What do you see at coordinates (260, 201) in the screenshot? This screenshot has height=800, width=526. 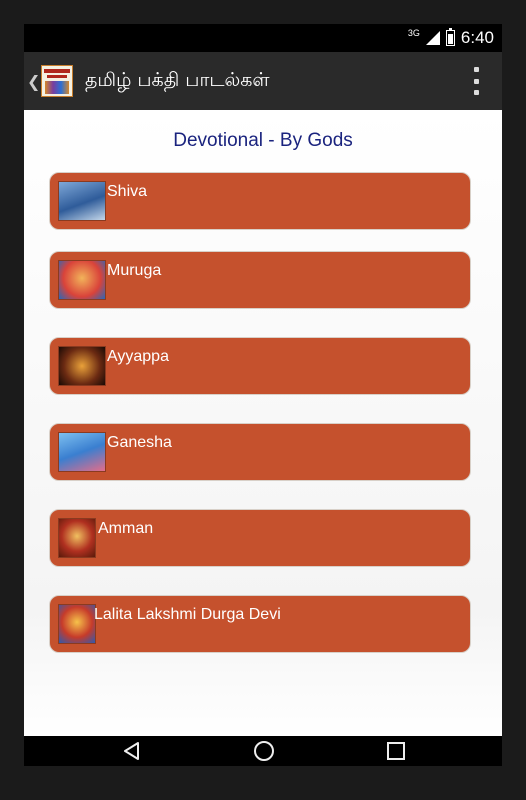 I see `list-item-shiva: Shiva` at bounding box center [260, 201].